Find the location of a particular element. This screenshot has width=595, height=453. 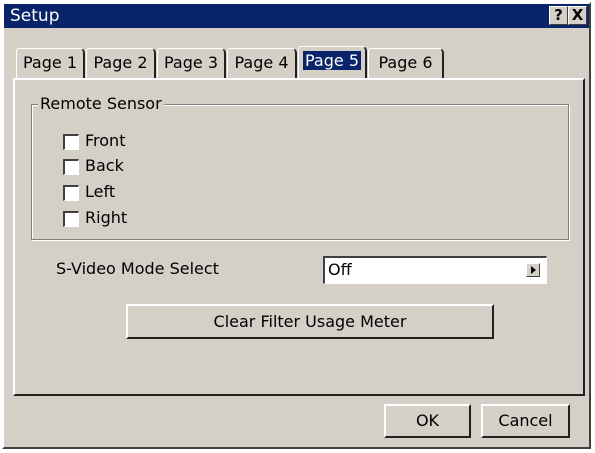

svideo-mode-select: Off is located at coordinates (435, 270).